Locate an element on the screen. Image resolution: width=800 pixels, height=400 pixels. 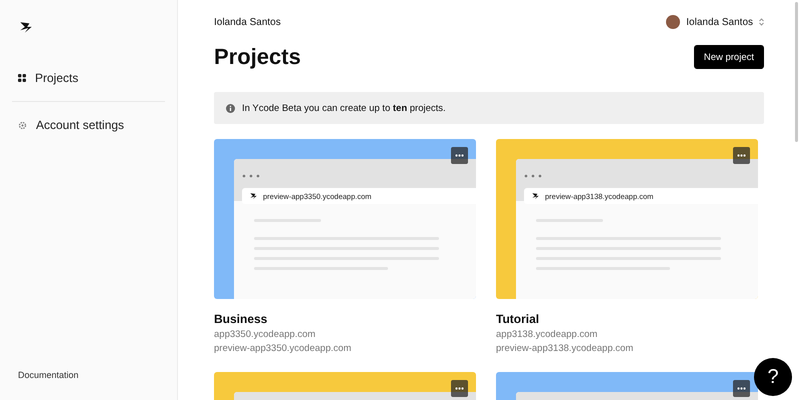
help-button: ? is located at coordinates (773, 377).